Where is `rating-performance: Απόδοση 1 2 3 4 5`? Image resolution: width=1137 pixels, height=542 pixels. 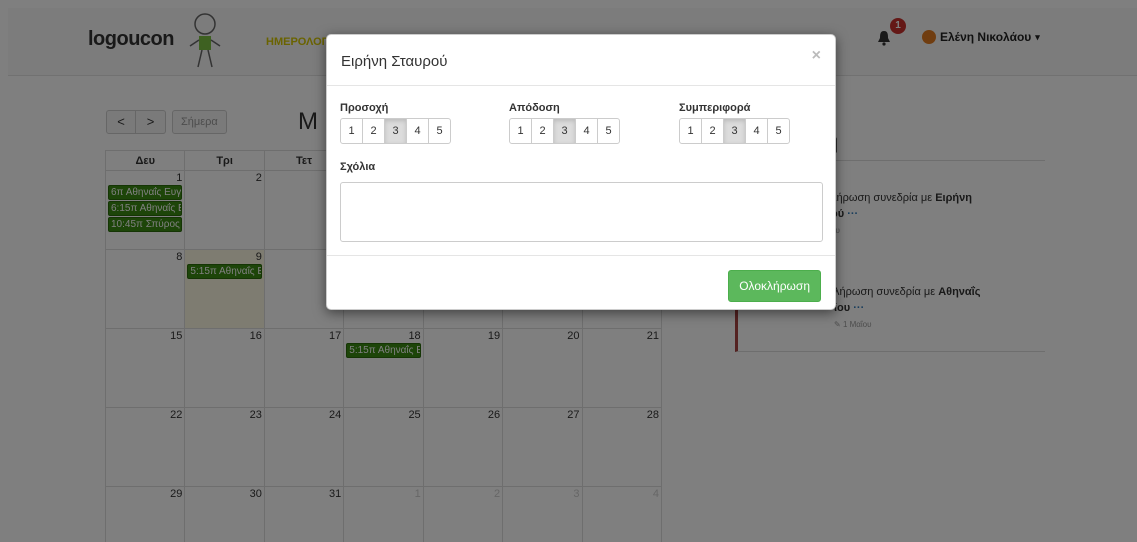 rating-performance: Απόδοση 1 2 3 4 5 is located at coordinates (564, 123).